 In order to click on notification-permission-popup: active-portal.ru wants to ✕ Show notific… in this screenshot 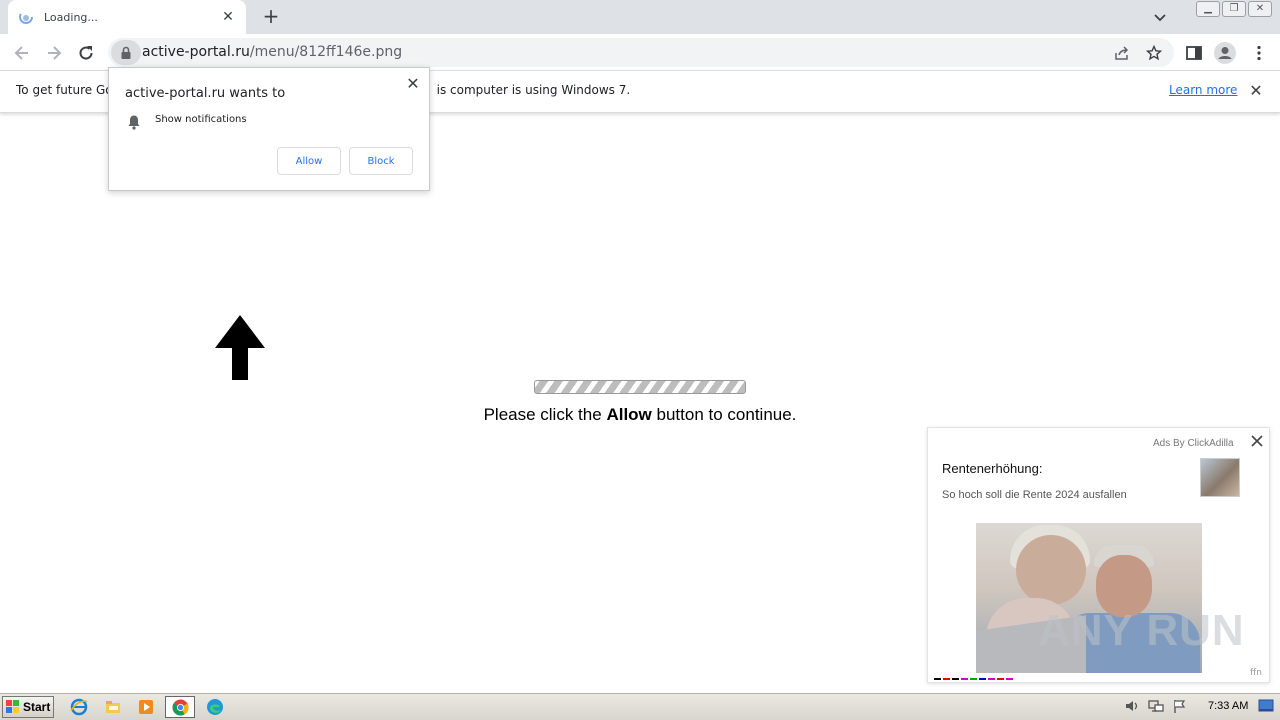, I will do `click(269, 129)`.